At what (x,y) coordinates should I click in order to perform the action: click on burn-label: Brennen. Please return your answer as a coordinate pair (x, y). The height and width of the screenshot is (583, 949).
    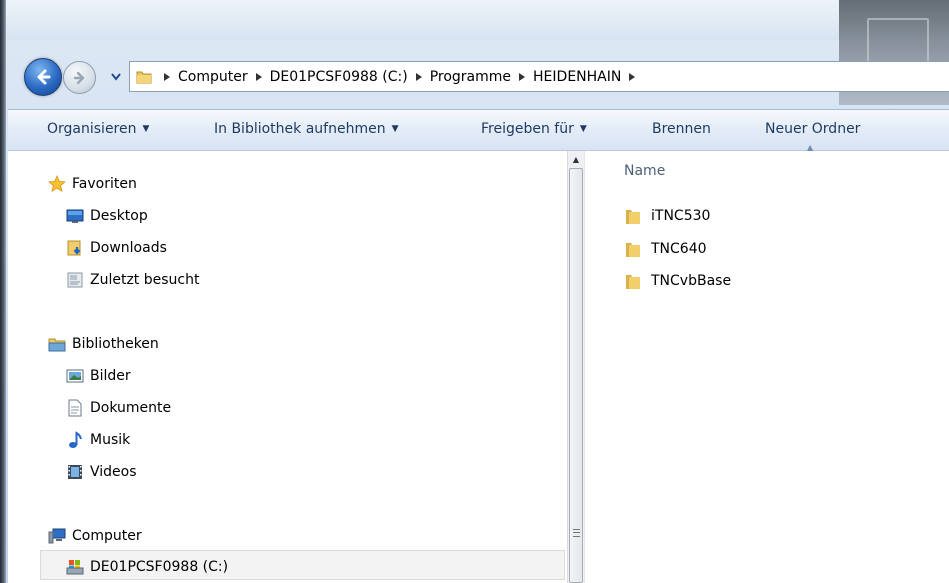
    Looking at the image, I should click on (681, 129).